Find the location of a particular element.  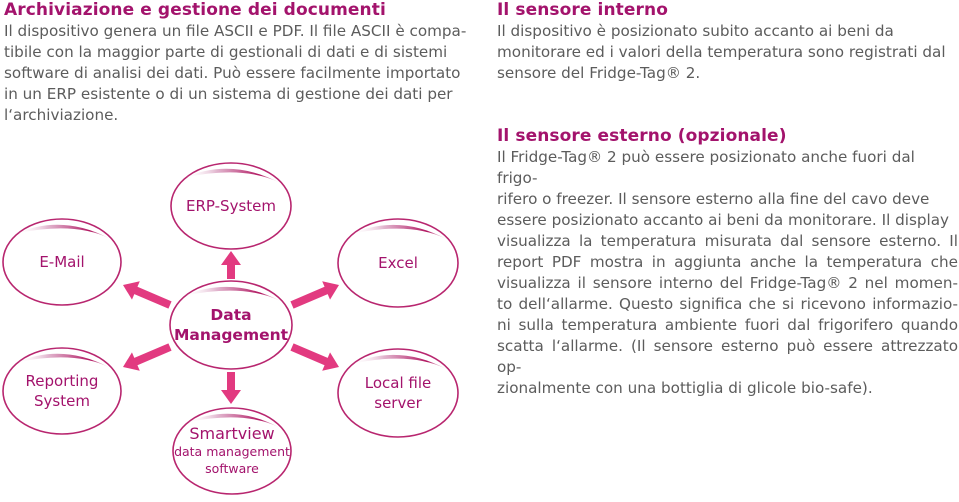

node-label: Smartview is located at coordinates (231, 433).